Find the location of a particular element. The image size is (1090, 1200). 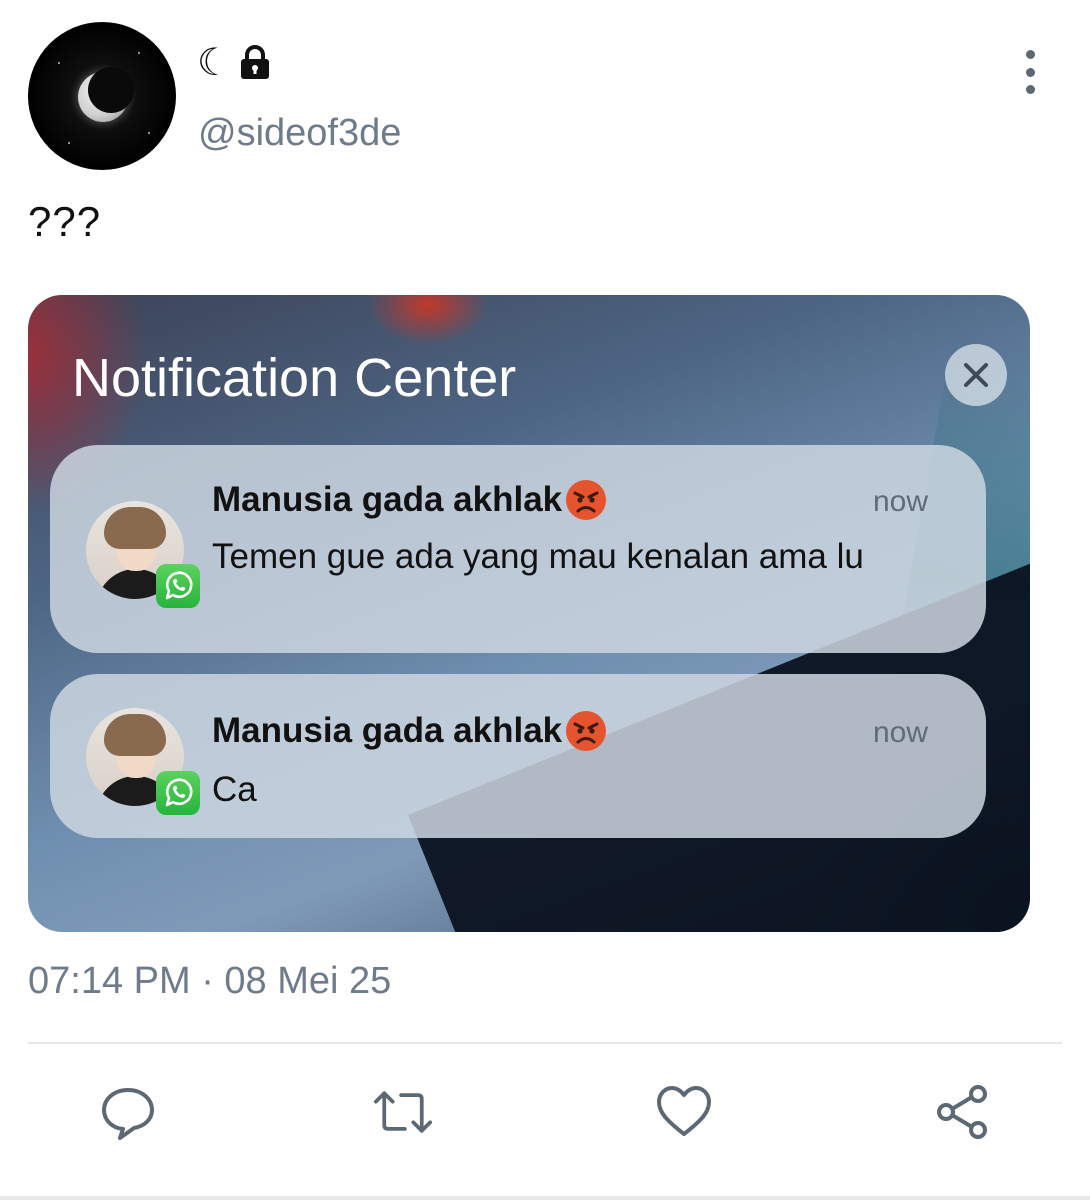

like-button is located at coordinates (684, 1112).